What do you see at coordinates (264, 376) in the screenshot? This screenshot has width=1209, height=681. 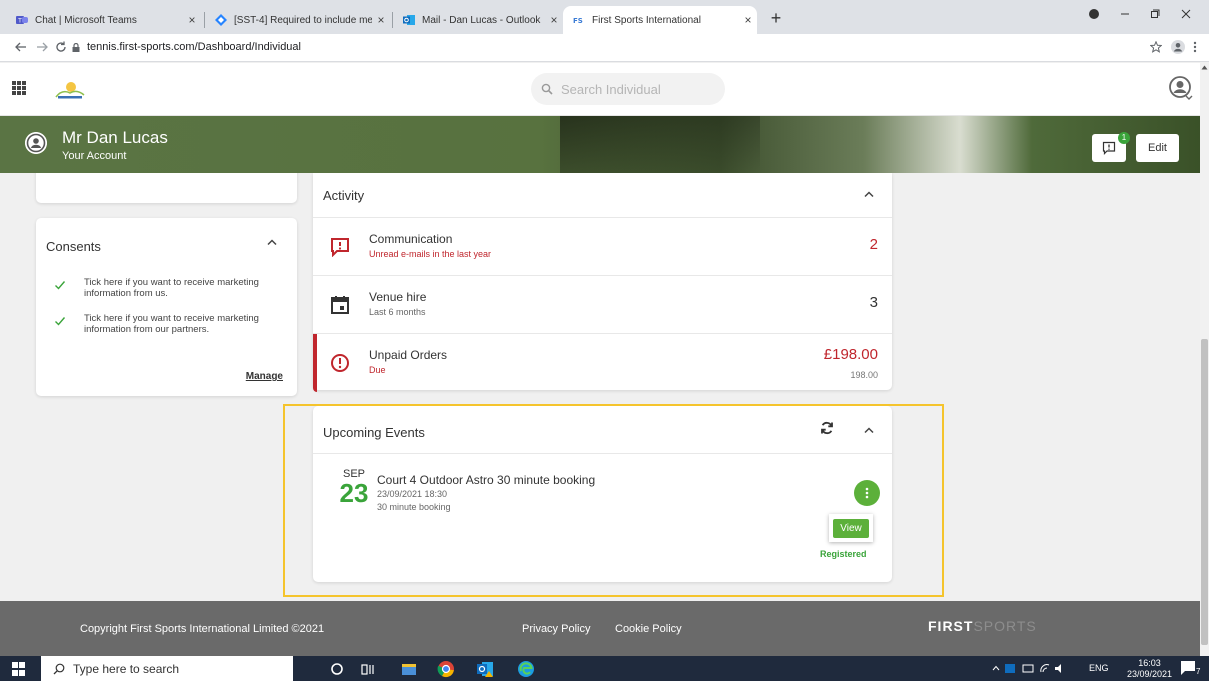 I see `manage-link: Manage` at bounding box center [264, 376].